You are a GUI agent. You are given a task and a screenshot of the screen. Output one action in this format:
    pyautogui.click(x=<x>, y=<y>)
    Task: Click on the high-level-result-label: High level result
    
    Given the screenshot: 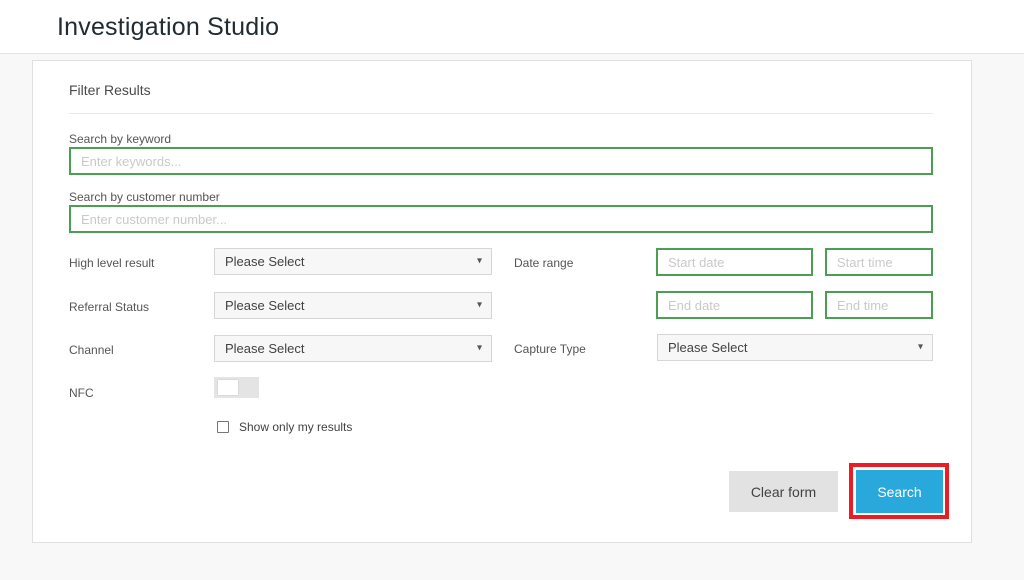 What is the action you would take?
    pyautogui.click(x=112, y=263)
    